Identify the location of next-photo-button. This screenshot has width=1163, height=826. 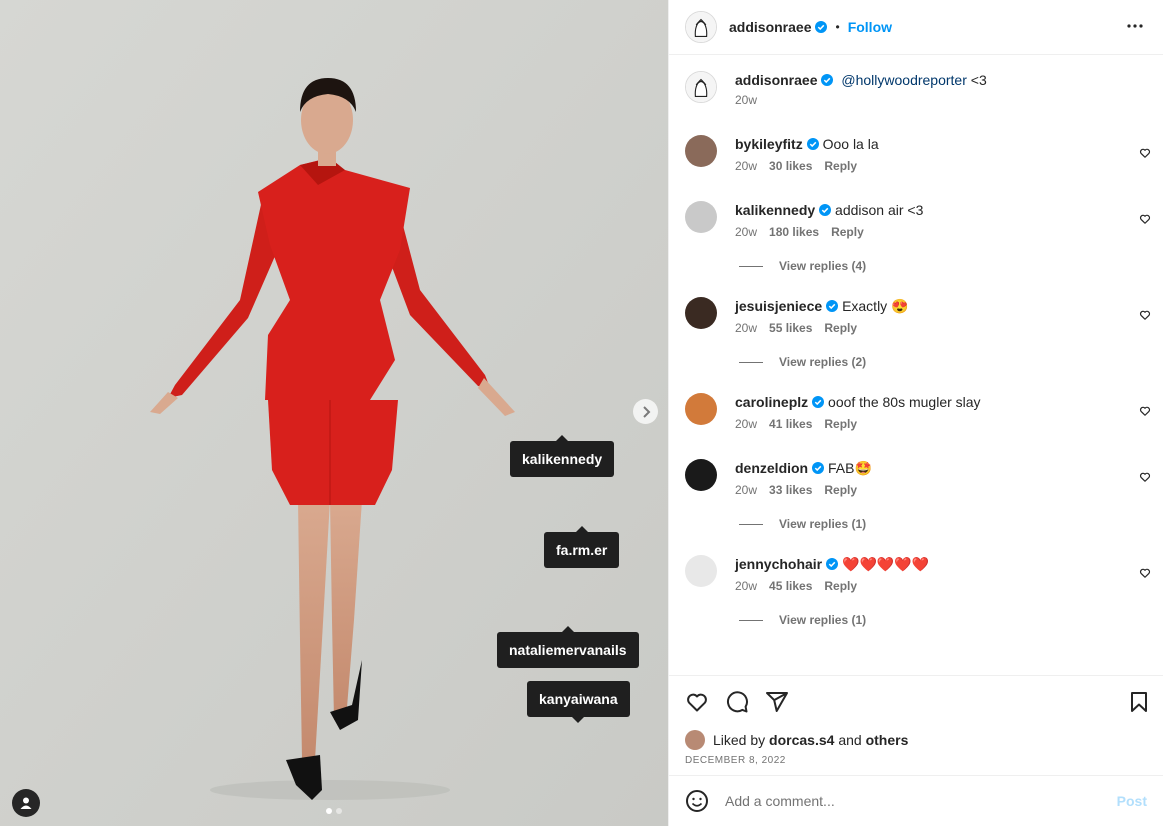
(645, 411).